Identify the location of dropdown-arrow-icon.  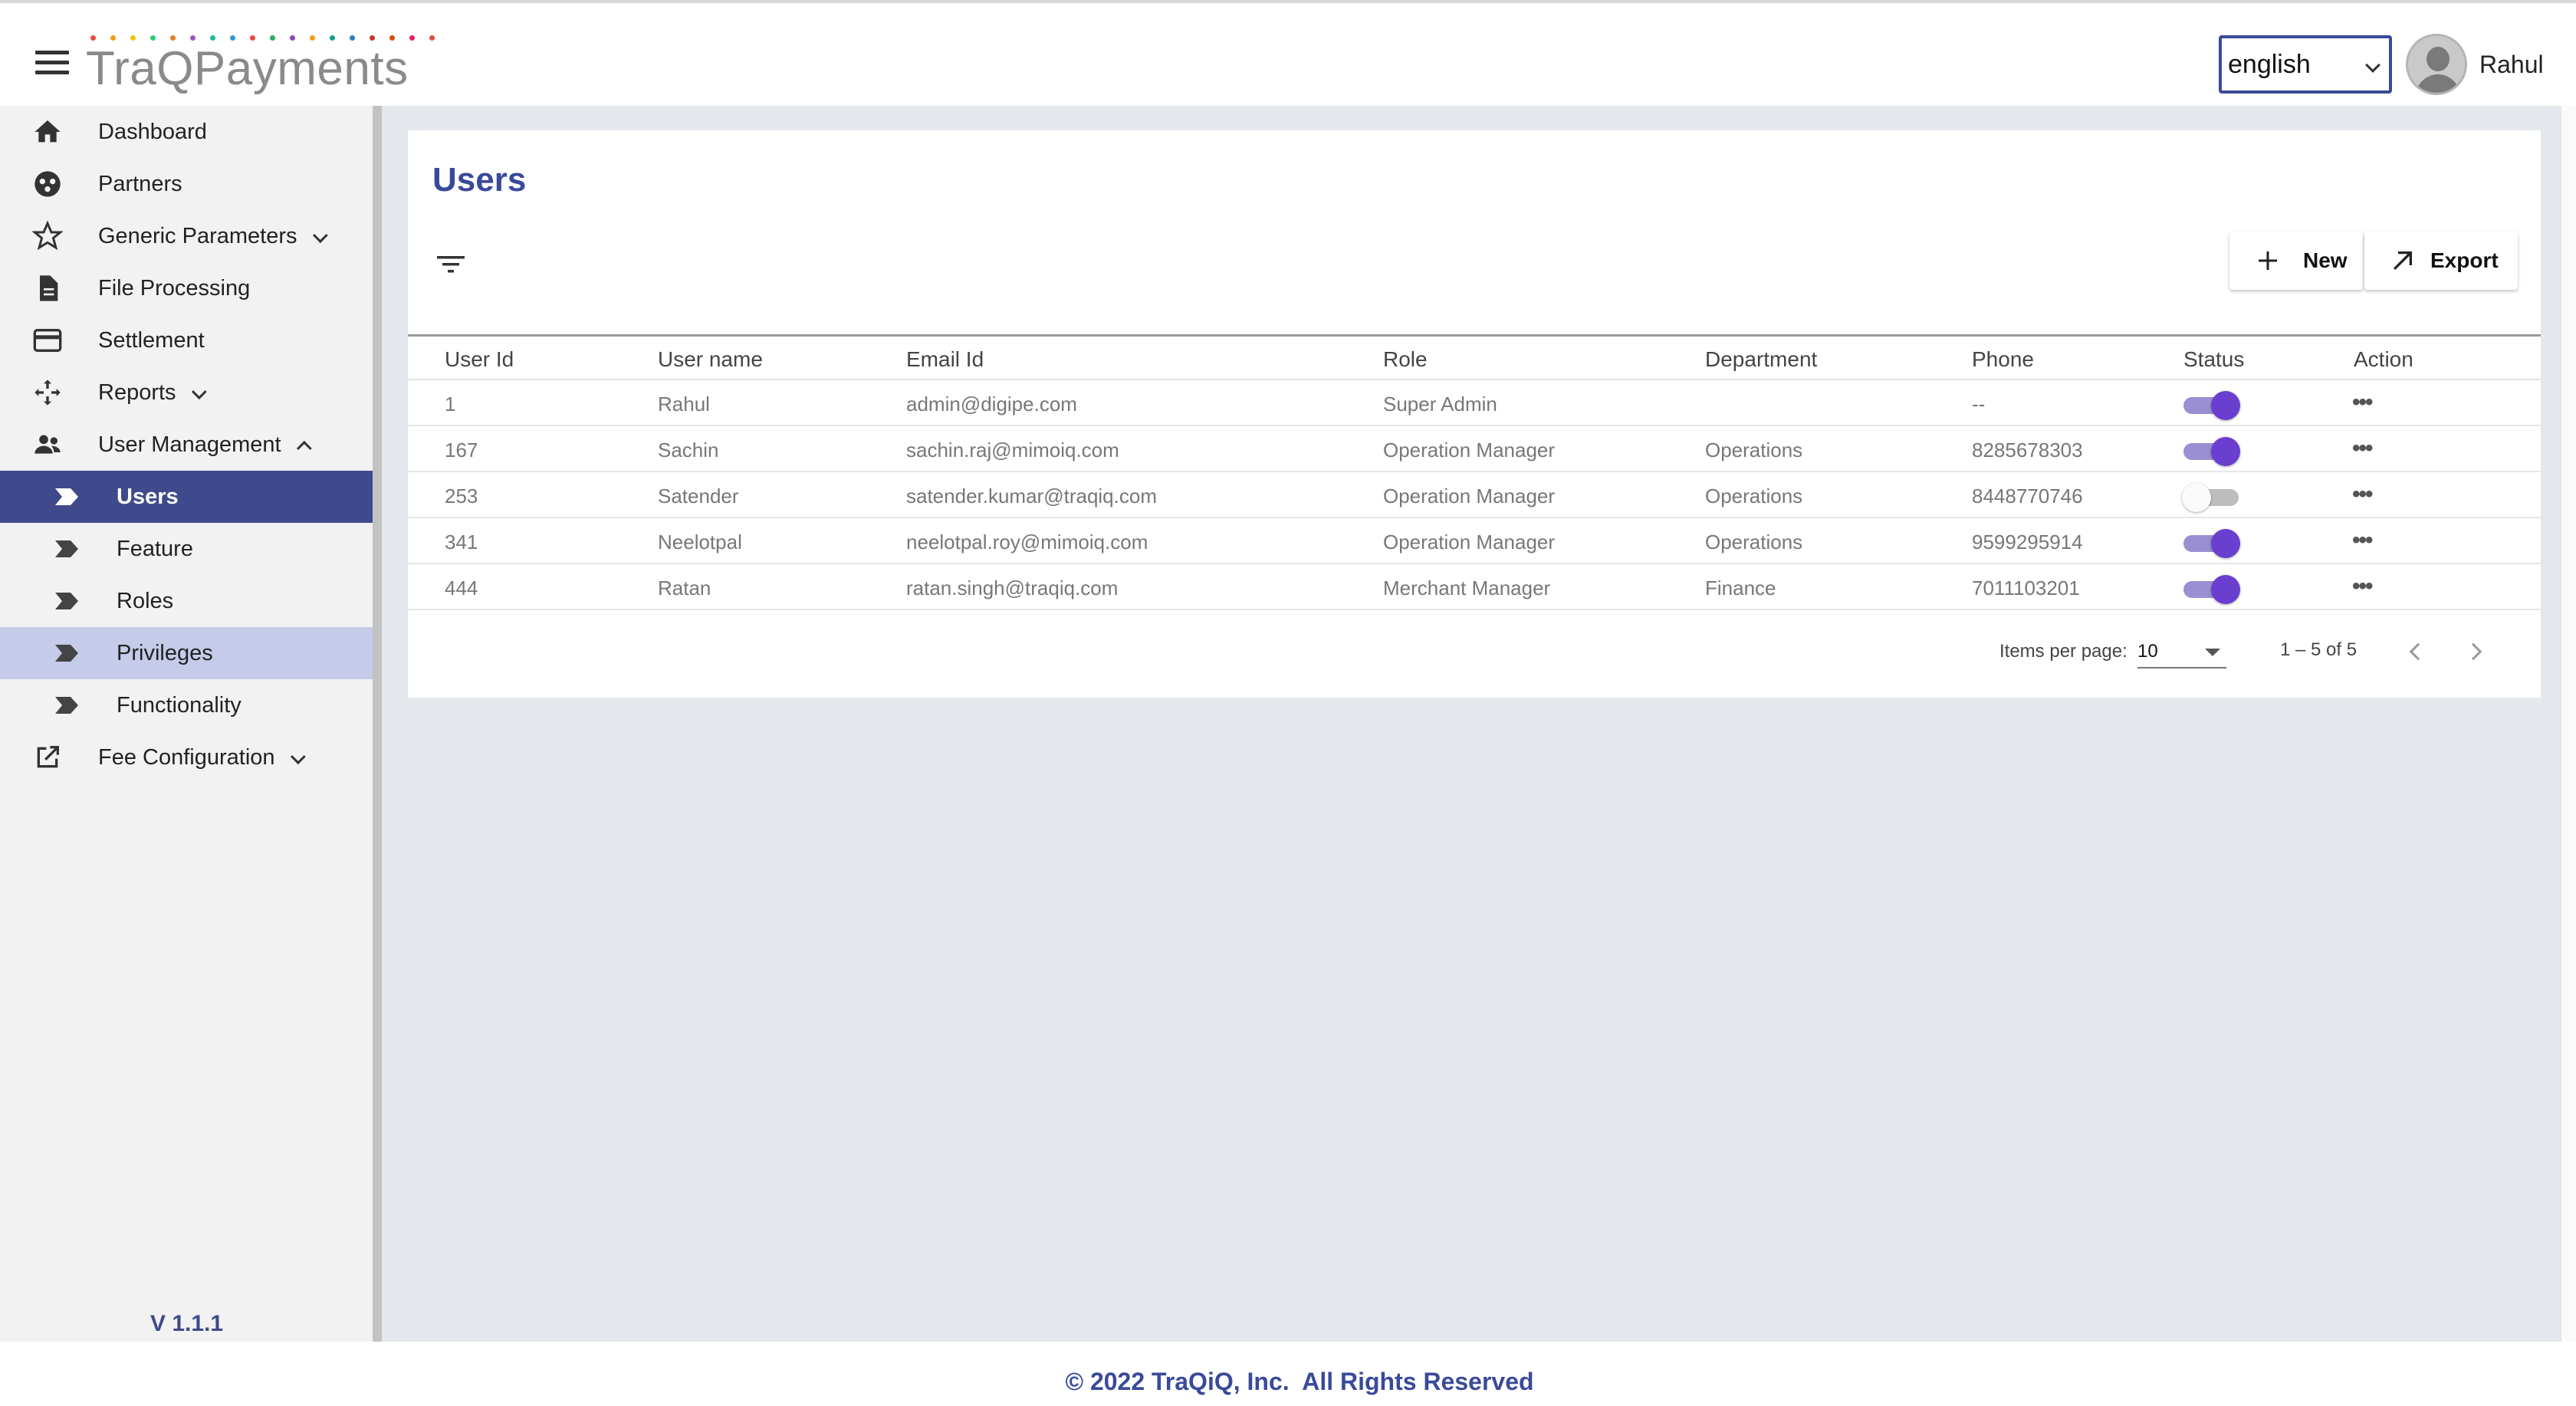
(2213, 653).